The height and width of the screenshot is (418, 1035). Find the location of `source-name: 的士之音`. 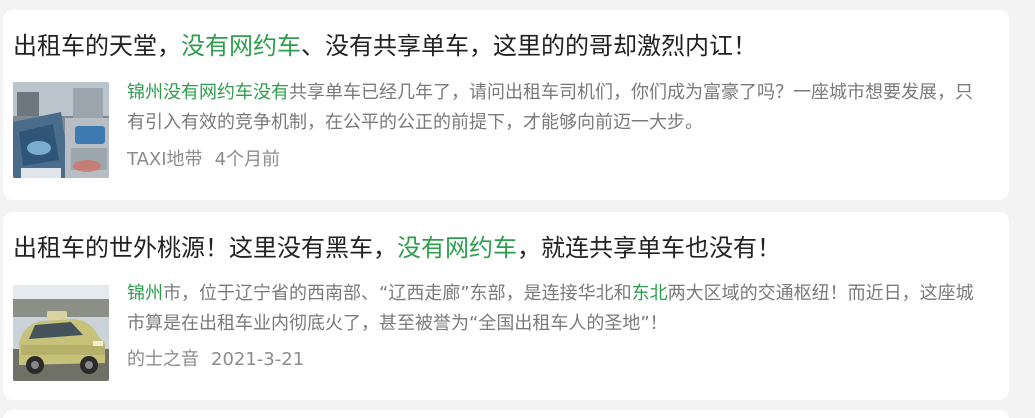

source-name: 的士之音 is located at coordinates (163, 359).